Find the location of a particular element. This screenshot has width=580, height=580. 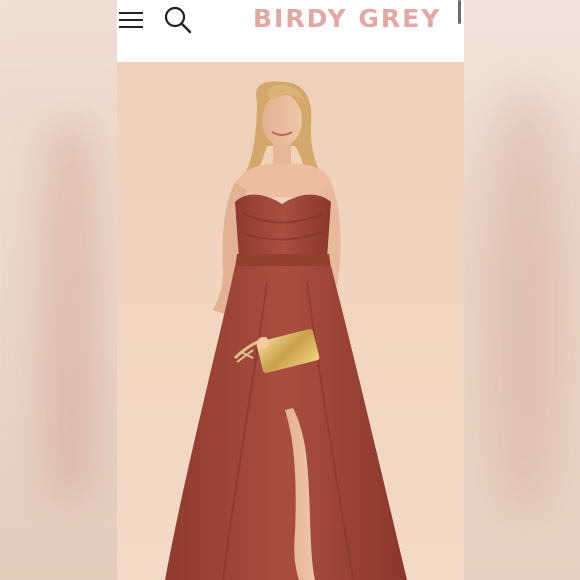

blurred-dress-left is located at coordinates (70, 310).